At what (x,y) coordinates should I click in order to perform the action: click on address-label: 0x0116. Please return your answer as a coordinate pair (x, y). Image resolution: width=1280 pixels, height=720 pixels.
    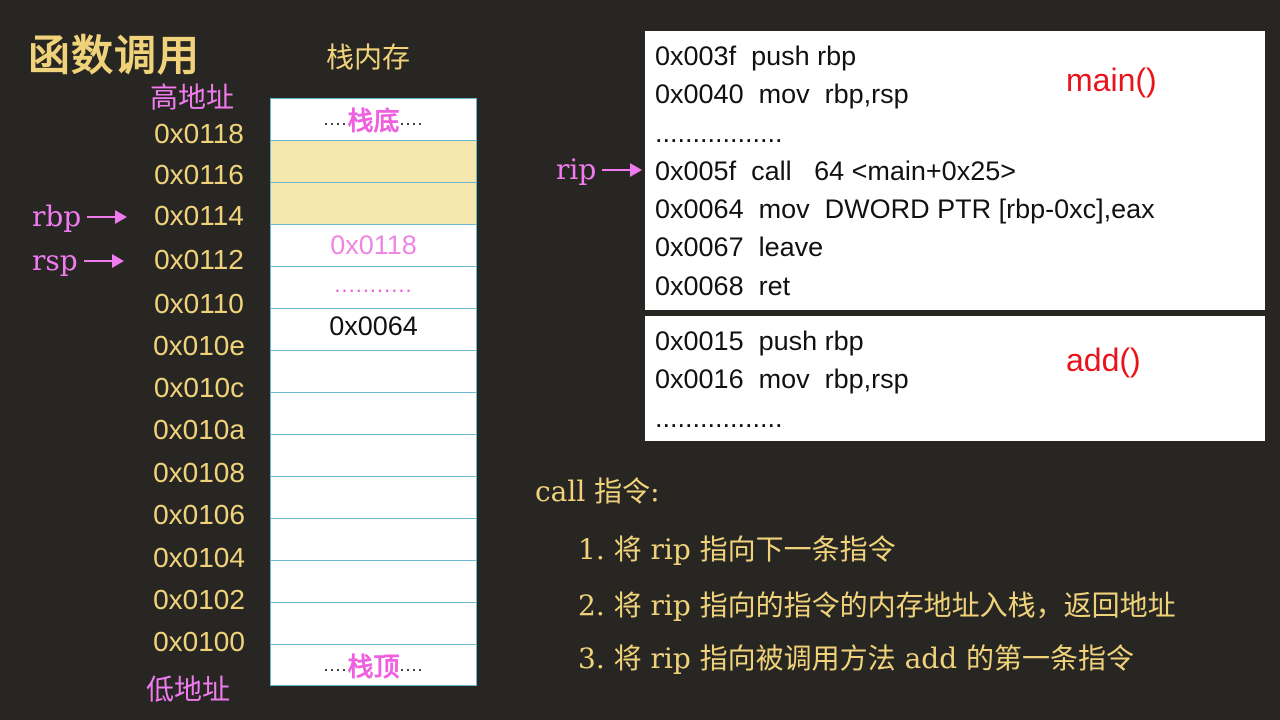
    Looking at the image, I should click on (199, 174).